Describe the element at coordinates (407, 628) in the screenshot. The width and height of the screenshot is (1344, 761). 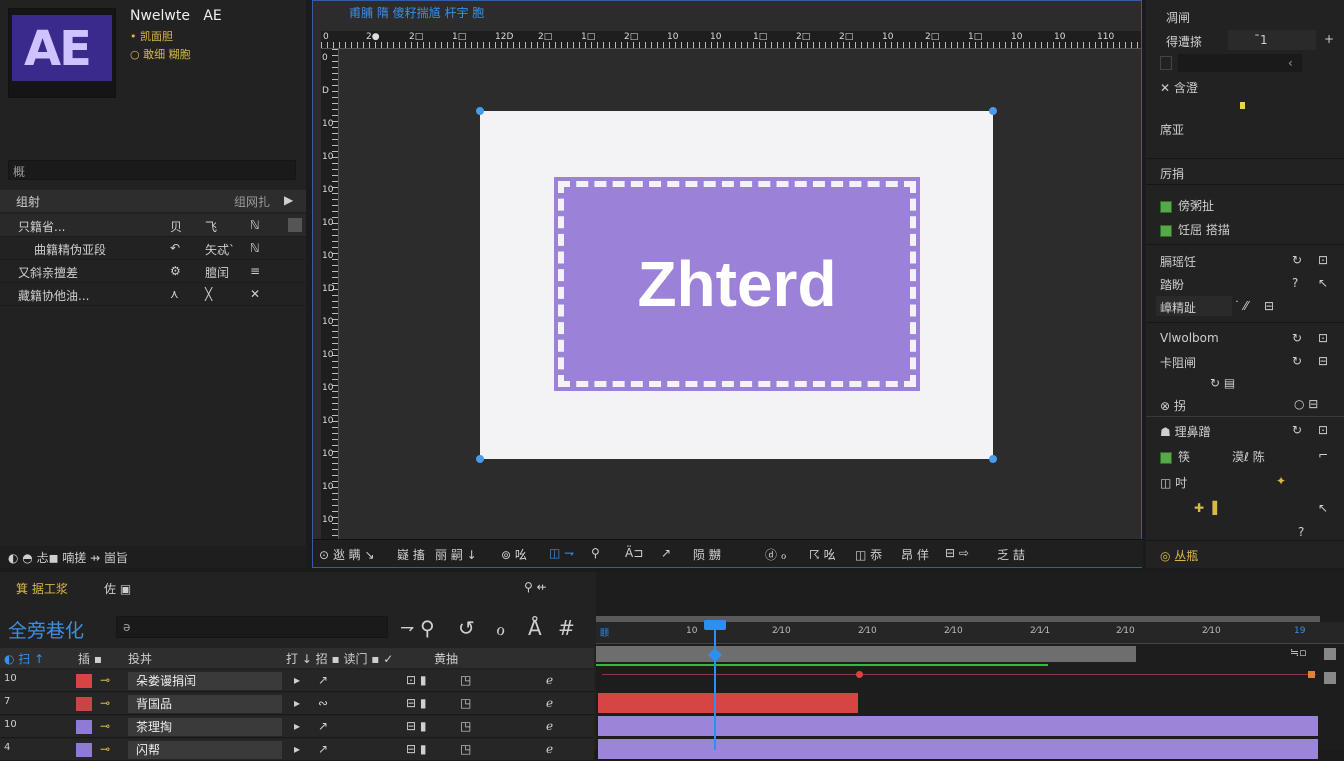
I see `dropdown-icon: ⇁` at that location.